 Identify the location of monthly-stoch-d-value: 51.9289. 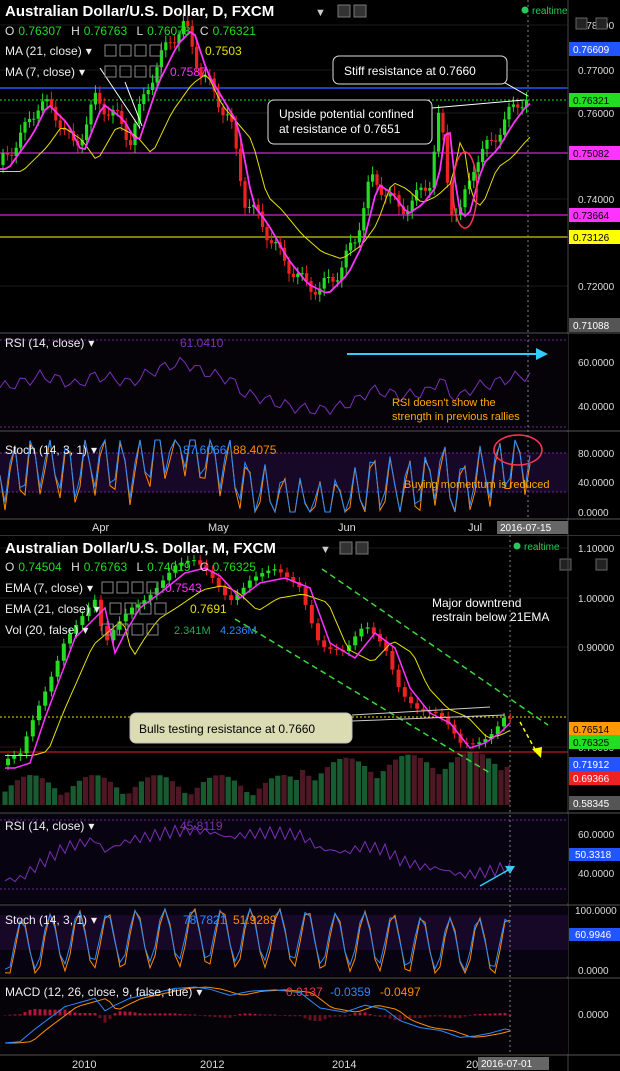
(255, 920).